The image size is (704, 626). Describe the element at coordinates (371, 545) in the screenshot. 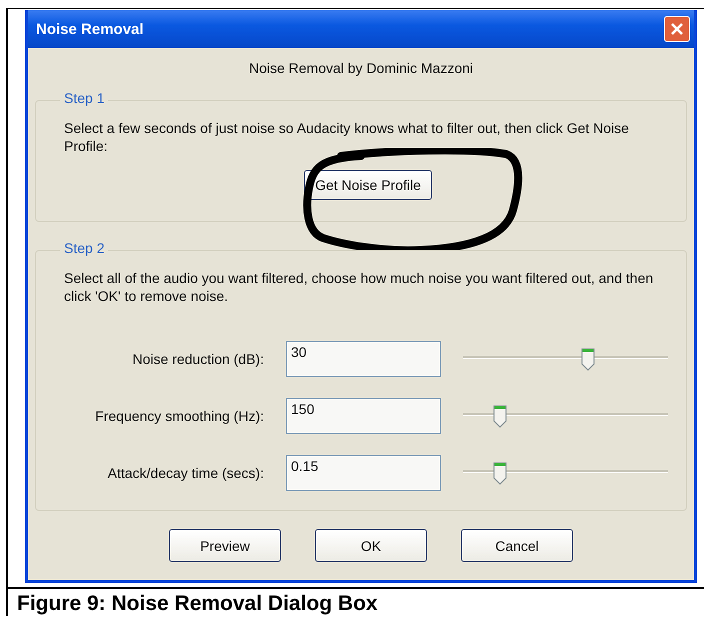

I see `ok-button: OK` at that location.